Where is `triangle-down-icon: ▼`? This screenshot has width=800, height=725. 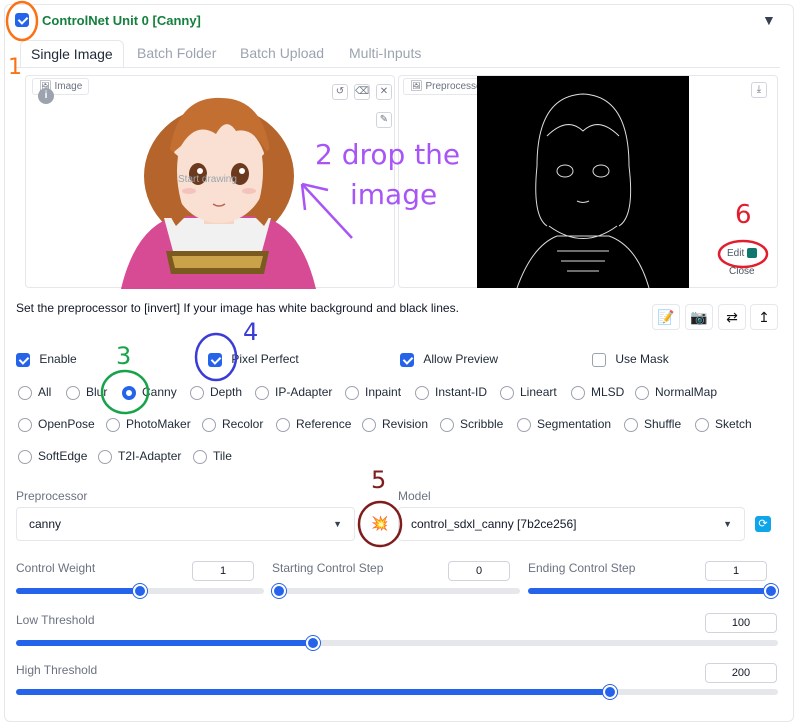
triangle-down-icon: ▼ is located at coordinates (769, 20).